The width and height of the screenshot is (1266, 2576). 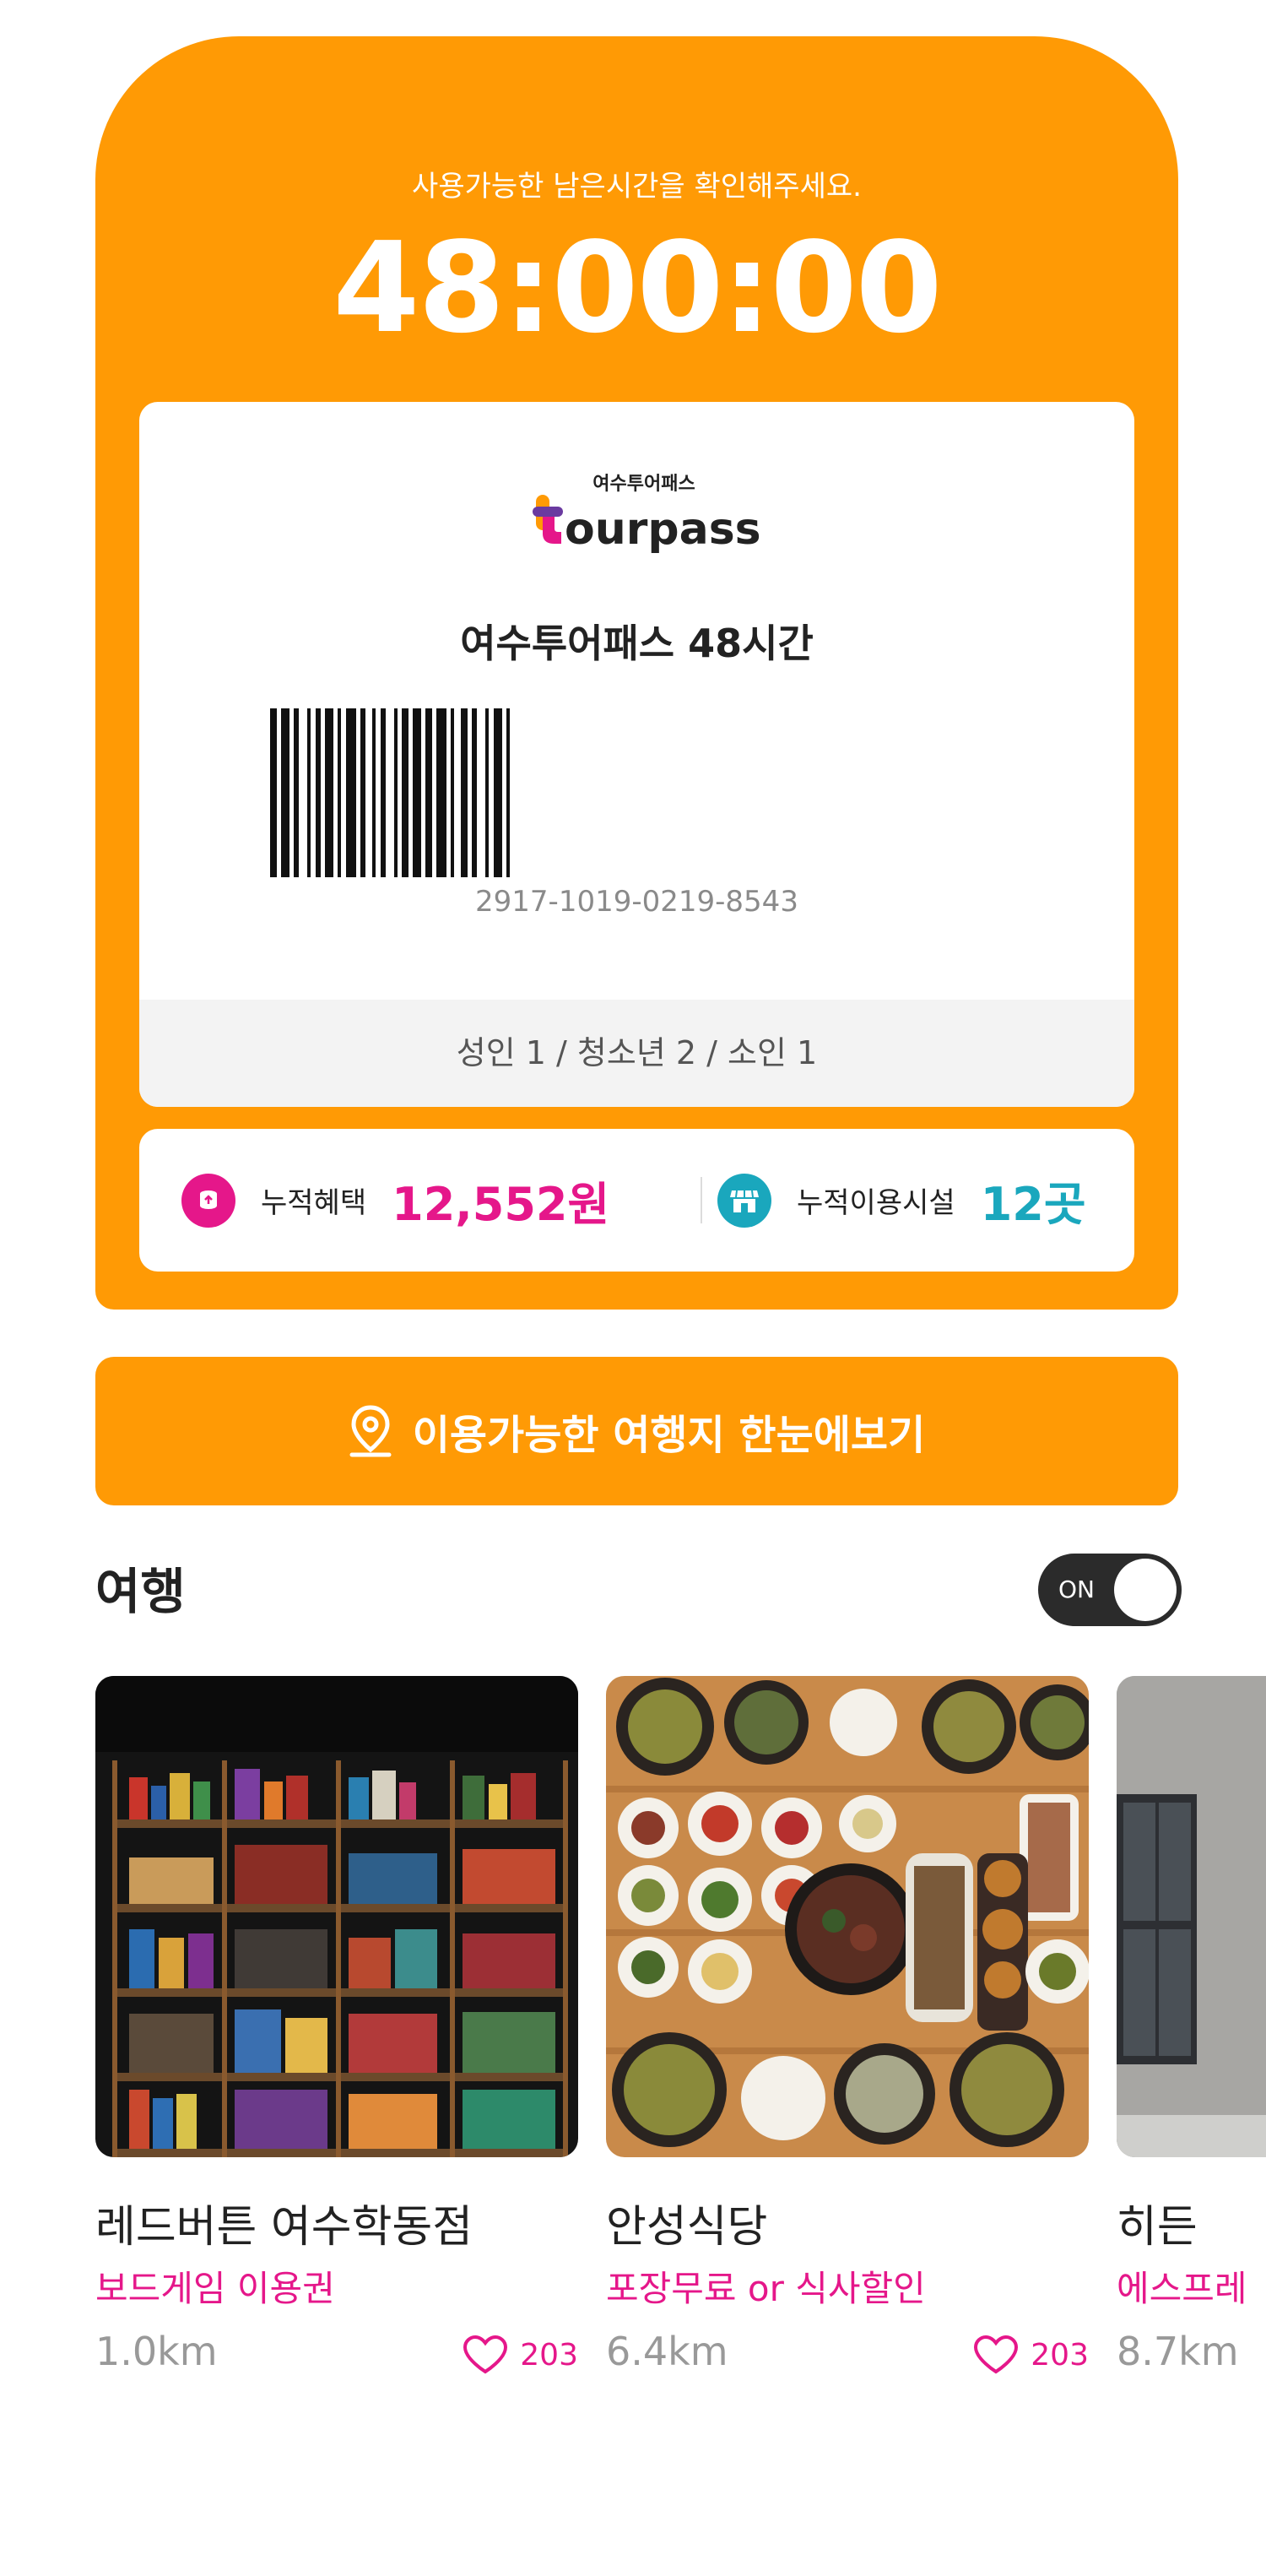 I want to click on map-pin-icon, so click(x=370, y=1431).